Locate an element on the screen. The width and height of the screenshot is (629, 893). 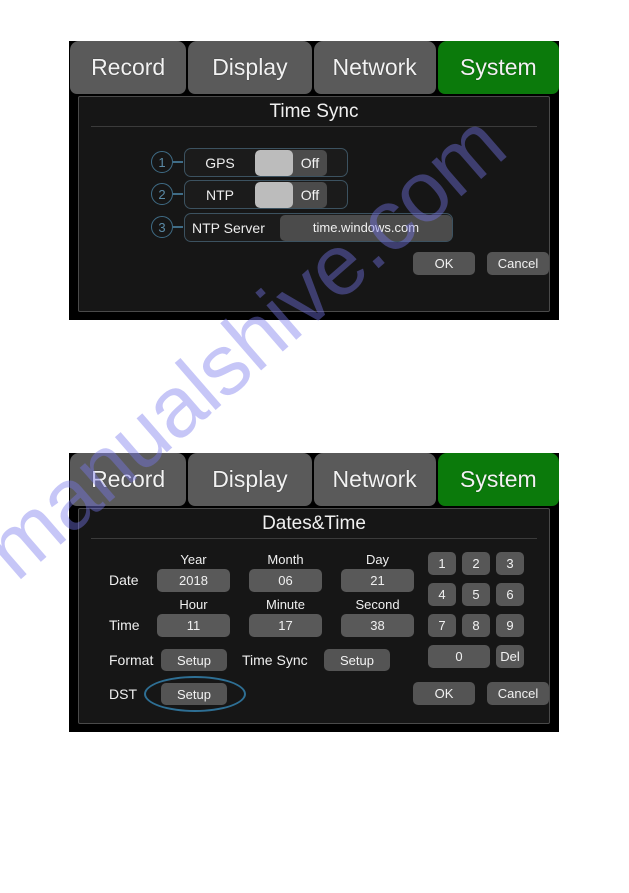
input-day-value: 21 is located at coordinates (377, 580).